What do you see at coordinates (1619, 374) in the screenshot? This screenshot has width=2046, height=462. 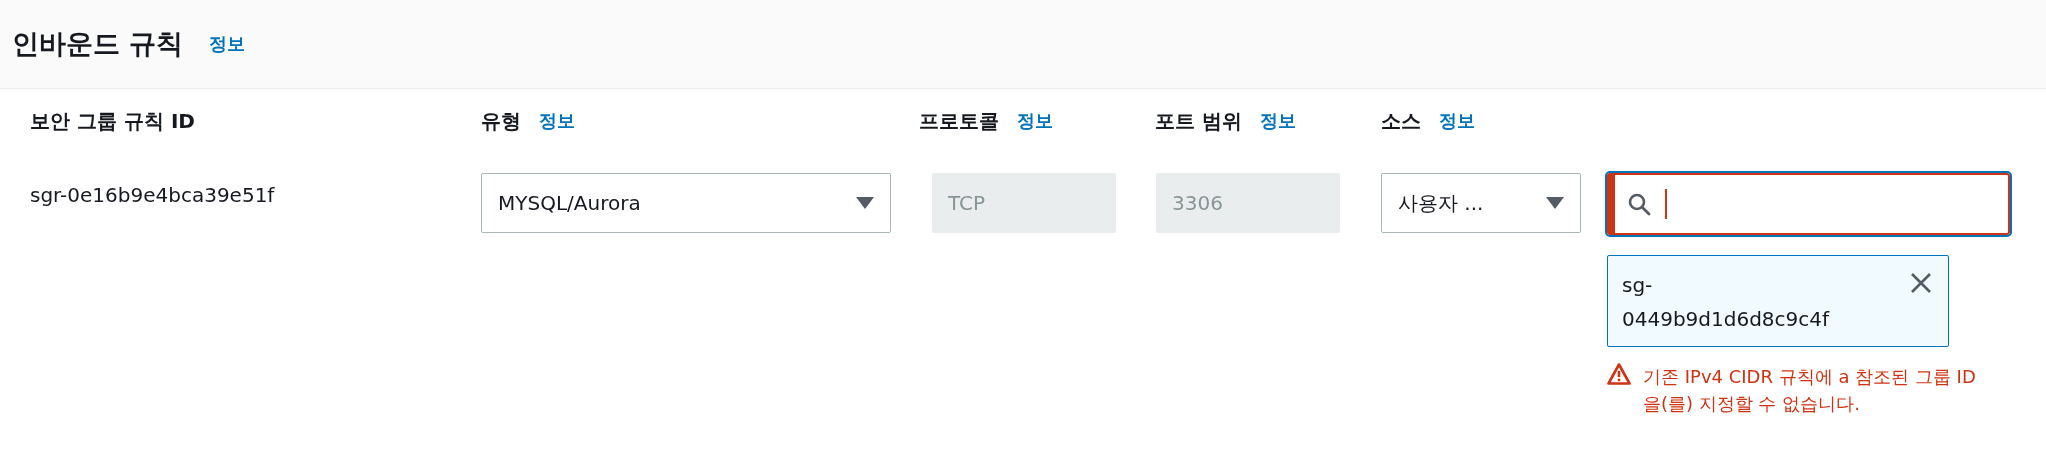 I see `warning-icon` at bounding box center [1619, 374].